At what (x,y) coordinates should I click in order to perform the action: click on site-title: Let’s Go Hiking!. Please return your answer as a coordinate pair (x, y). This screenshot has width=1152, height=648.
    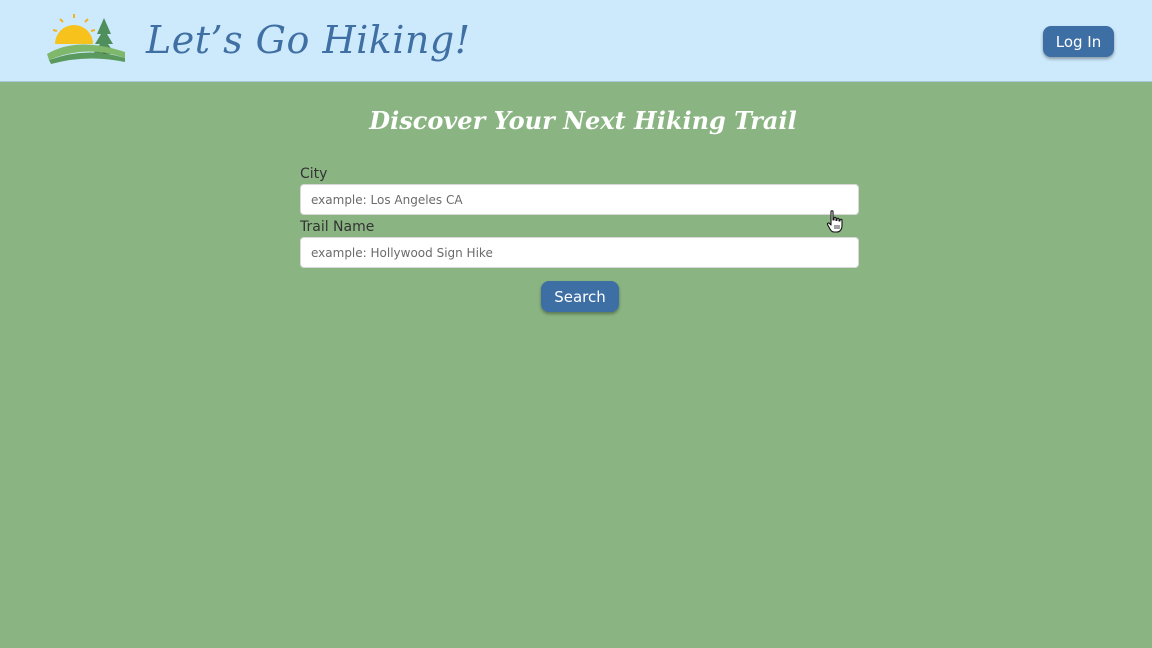
    Looking at the image, I should click on (308, 40).